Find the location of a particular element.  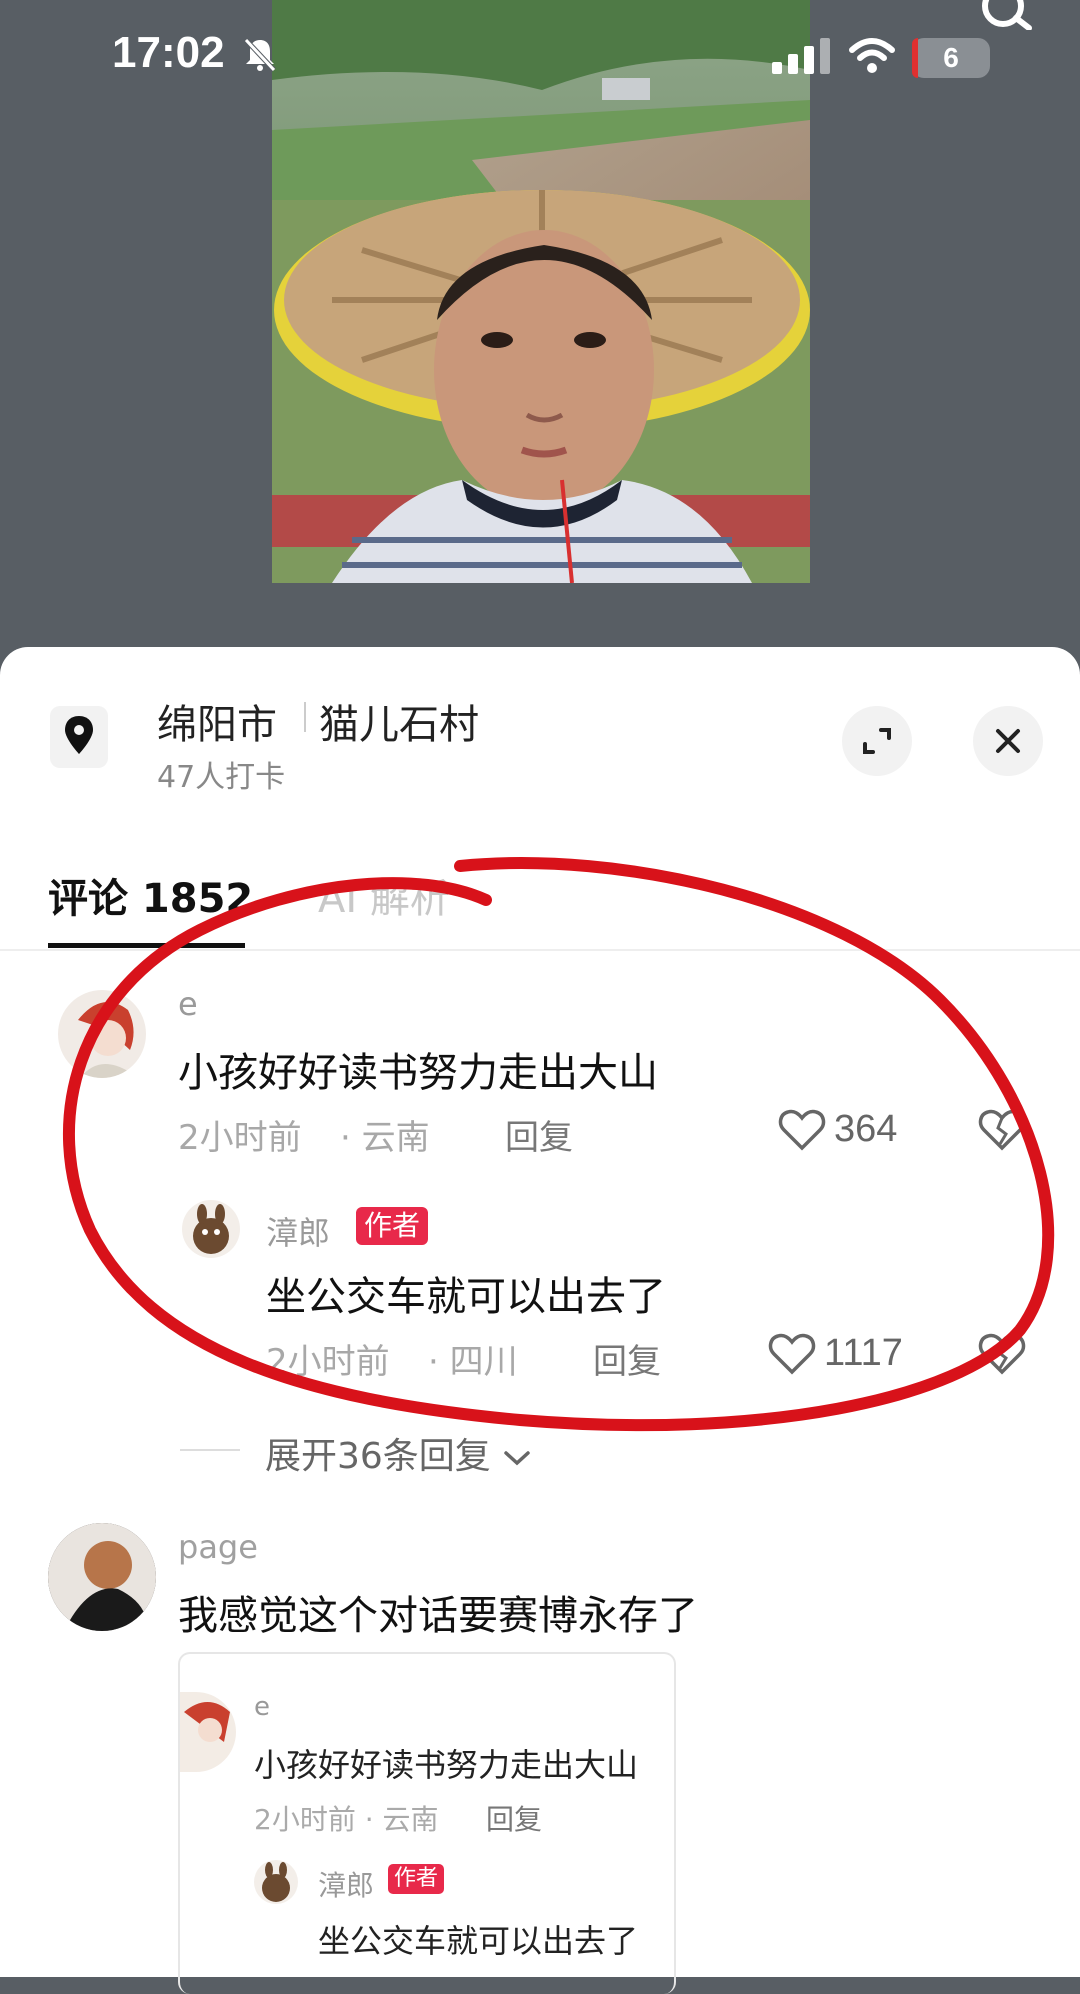

battery-indicator: 6 is located at coordinates (951, 58).